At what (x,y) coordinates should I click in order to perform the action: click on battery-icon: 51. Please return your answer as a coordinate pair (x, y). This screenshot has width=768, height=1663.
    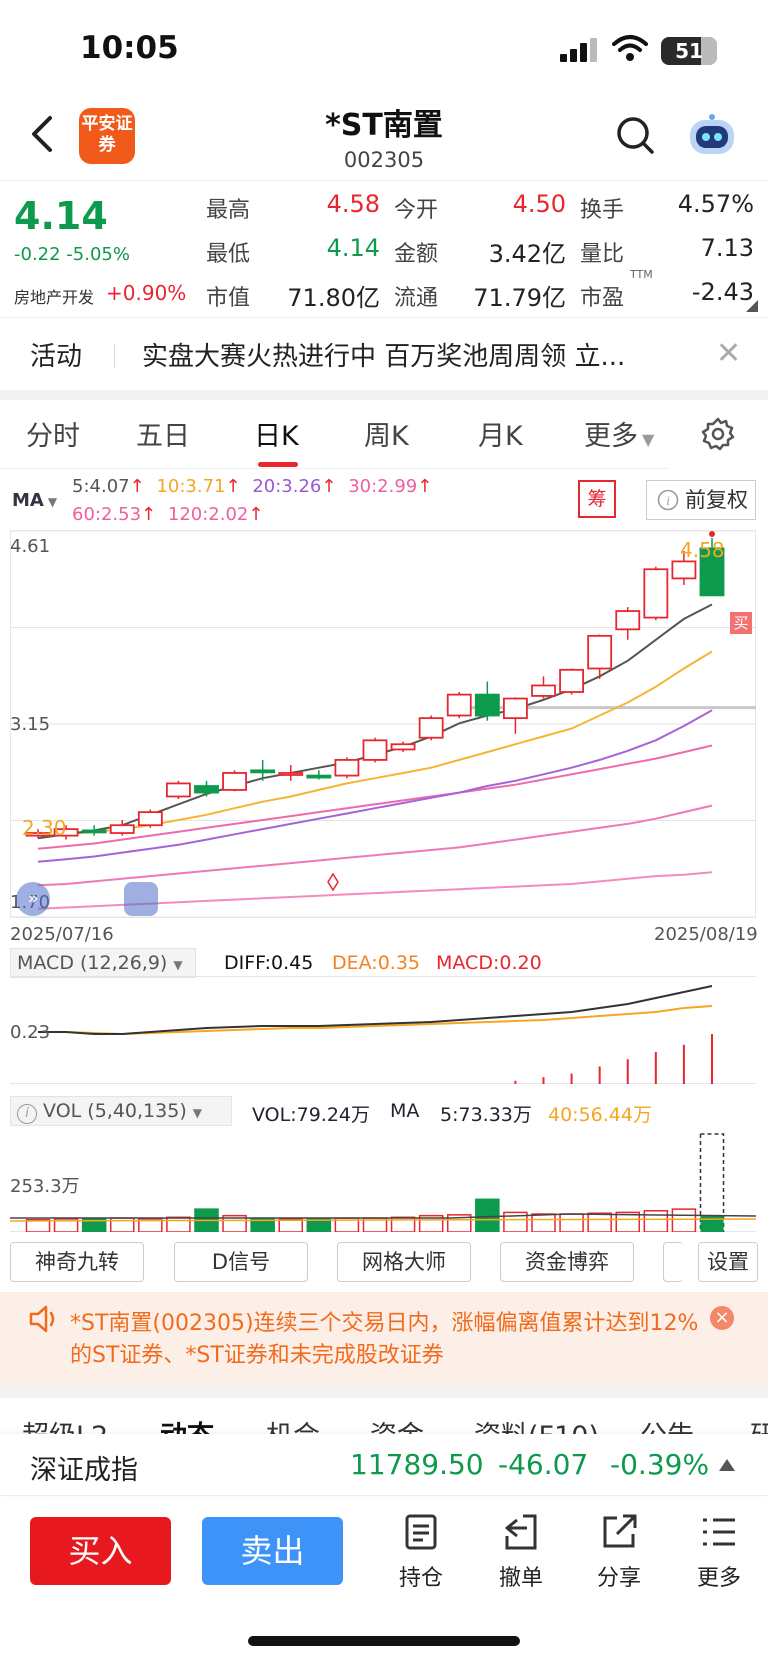
    Looking at the image, I should click on (689, 51).